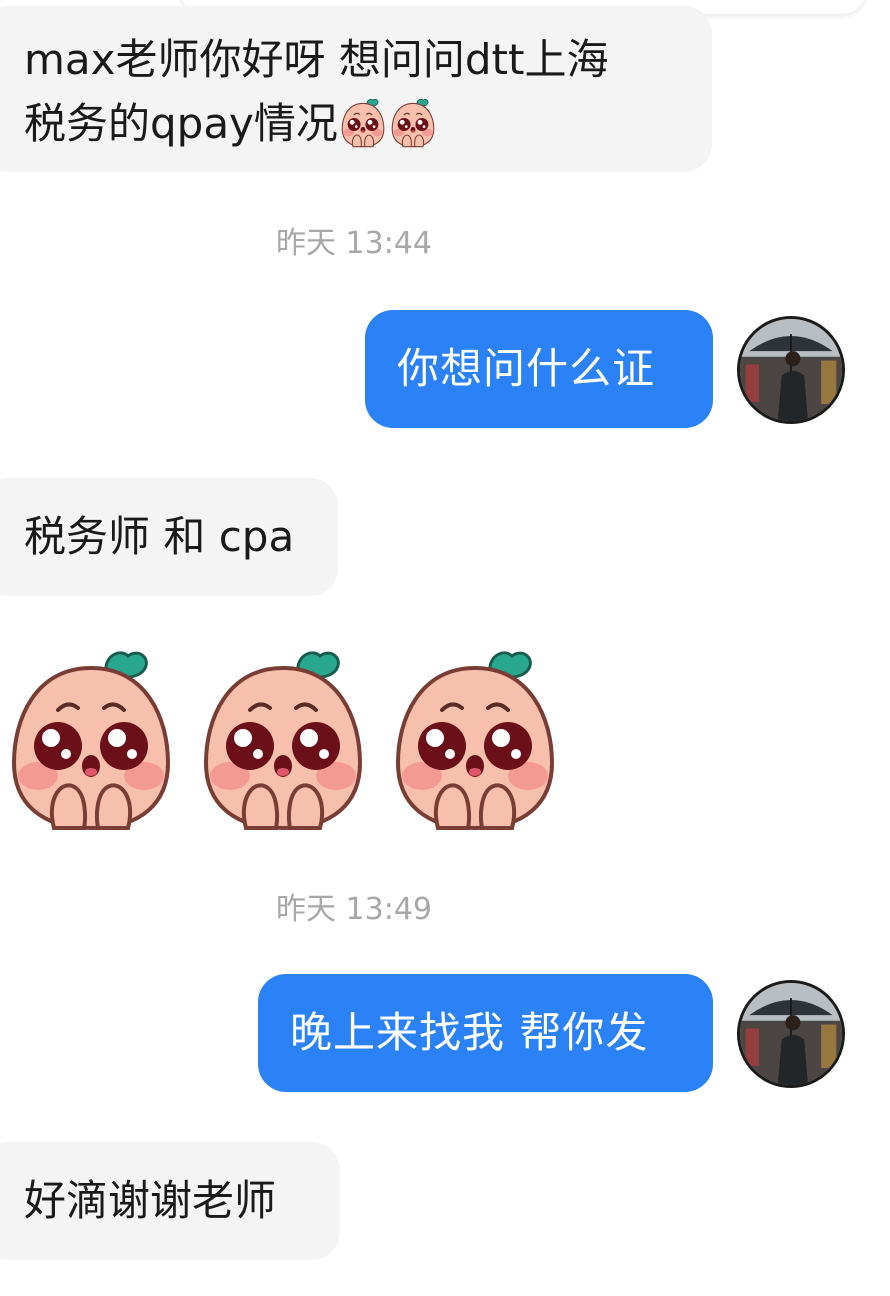 Image resolution: width=890 pixels, height=1296 pixels. Describe the element at coordinates (354, 909) in the screenshot. I see `timestamp: 昨天 13:49` at that location.